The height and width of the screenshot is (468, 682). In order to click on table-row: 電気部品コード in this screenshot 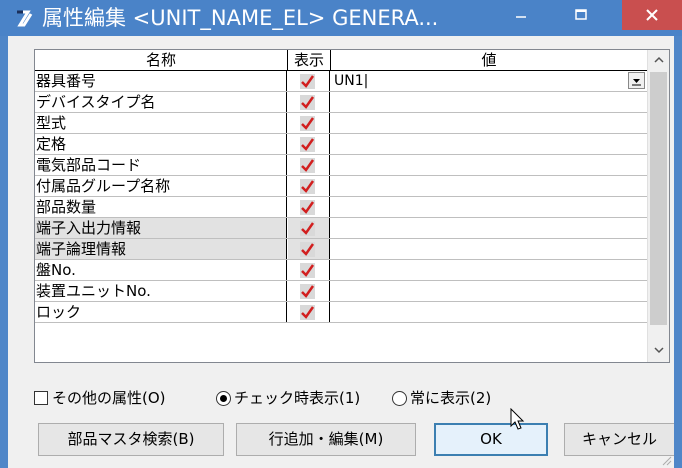, I will do `click(341, 165)`.